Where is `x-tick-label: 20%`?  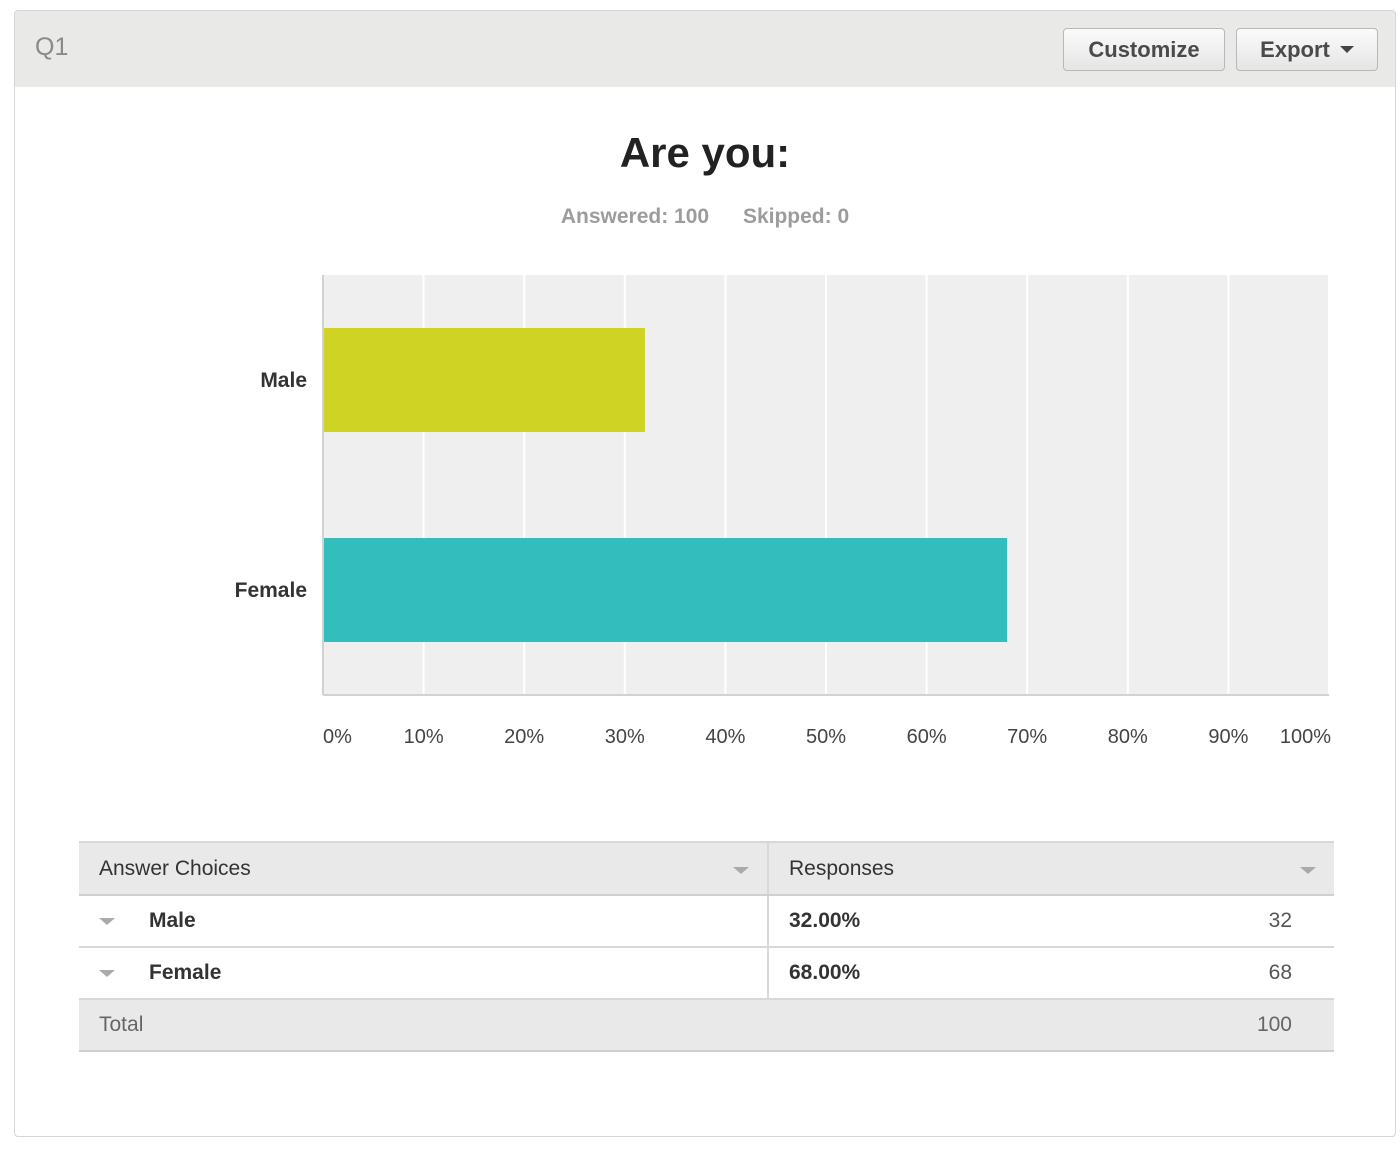 x-tick-label: 20% is located at coordinates (524, 737).